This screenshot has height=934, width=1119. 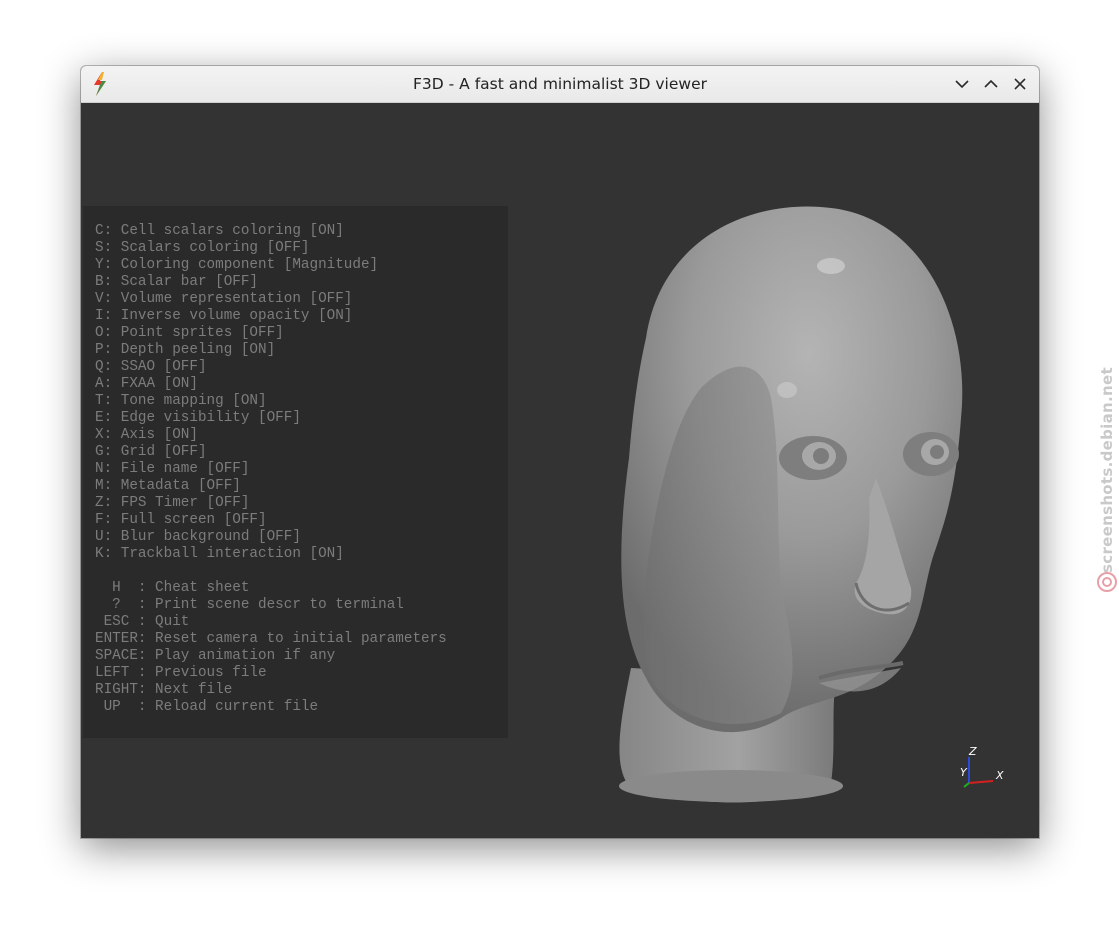 I want to click on cheat-sheet-option-line: A: FXAA [ON], so click(x=146, y=384).